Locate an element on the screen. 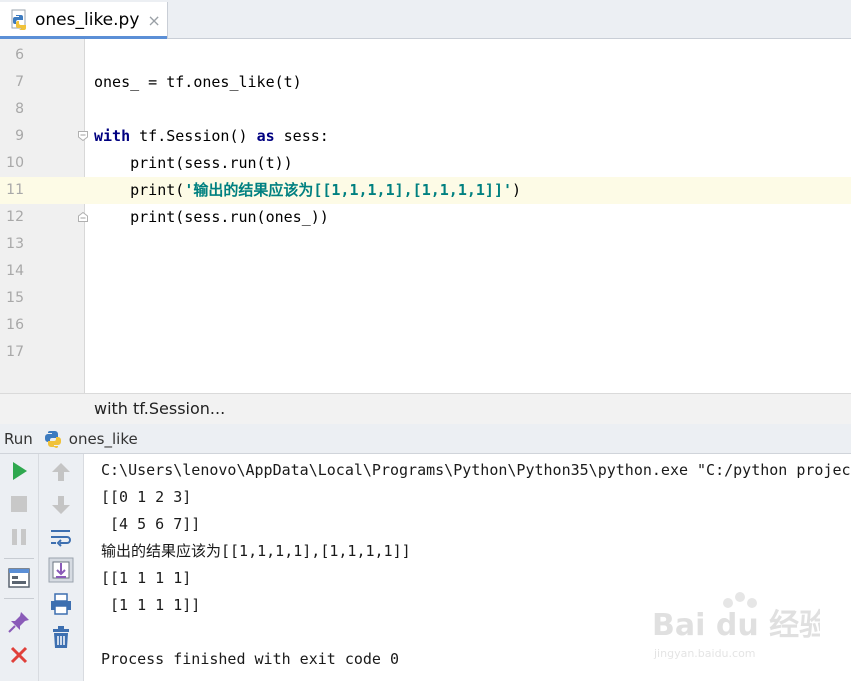 The image size is (851, 681). code-line: 12 print(sess.run(ones_)) is located at coordinates (425, 217).